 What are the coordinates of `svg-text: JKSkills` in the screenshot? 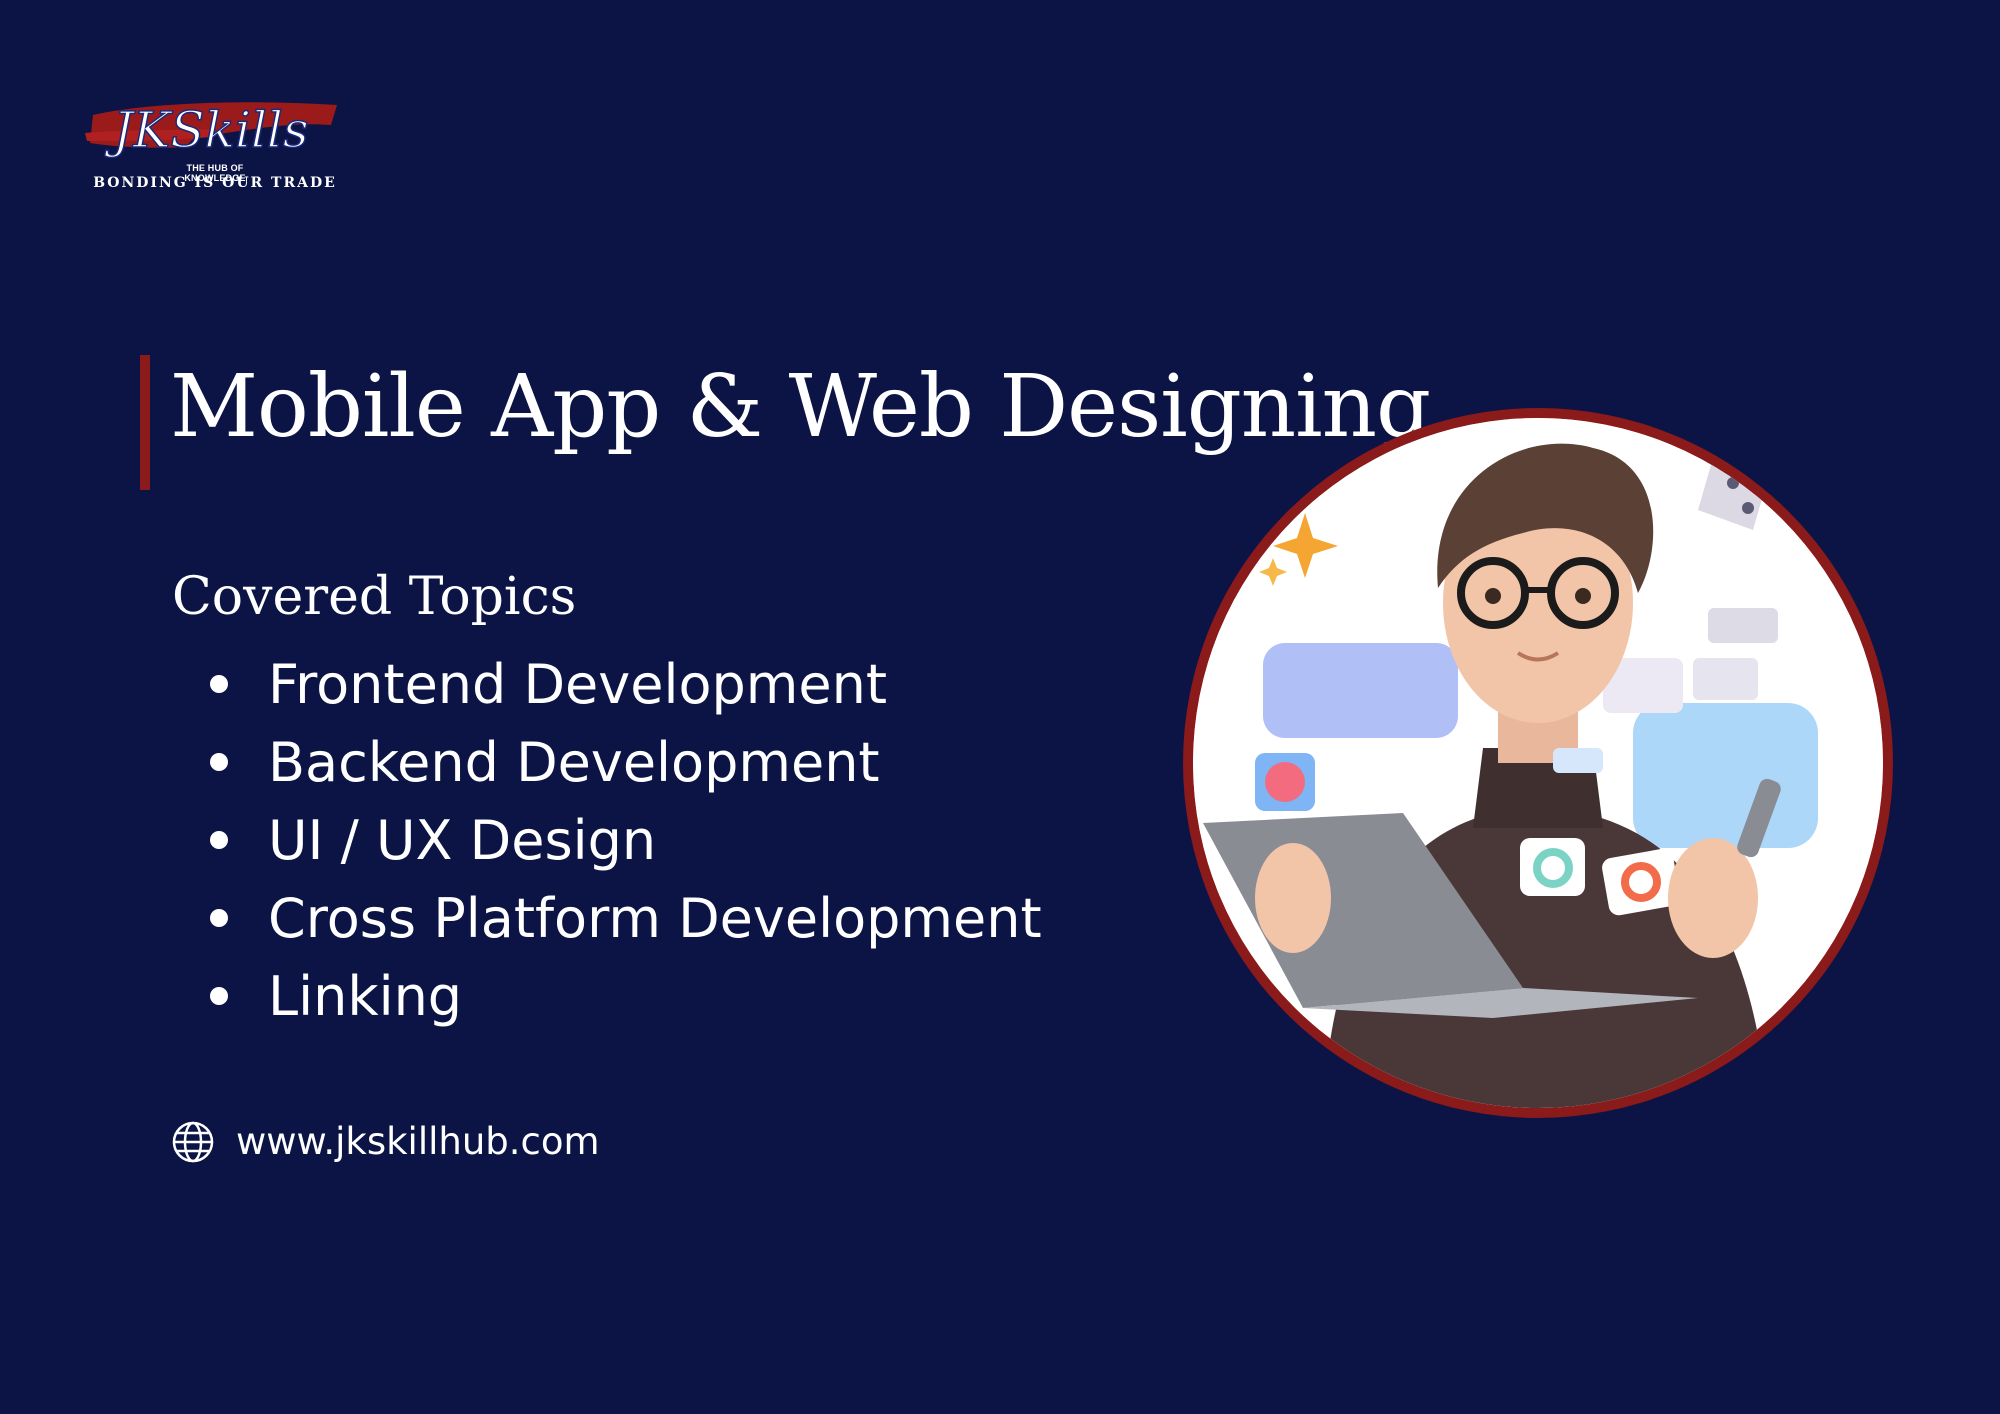 It's located at (206, 130).